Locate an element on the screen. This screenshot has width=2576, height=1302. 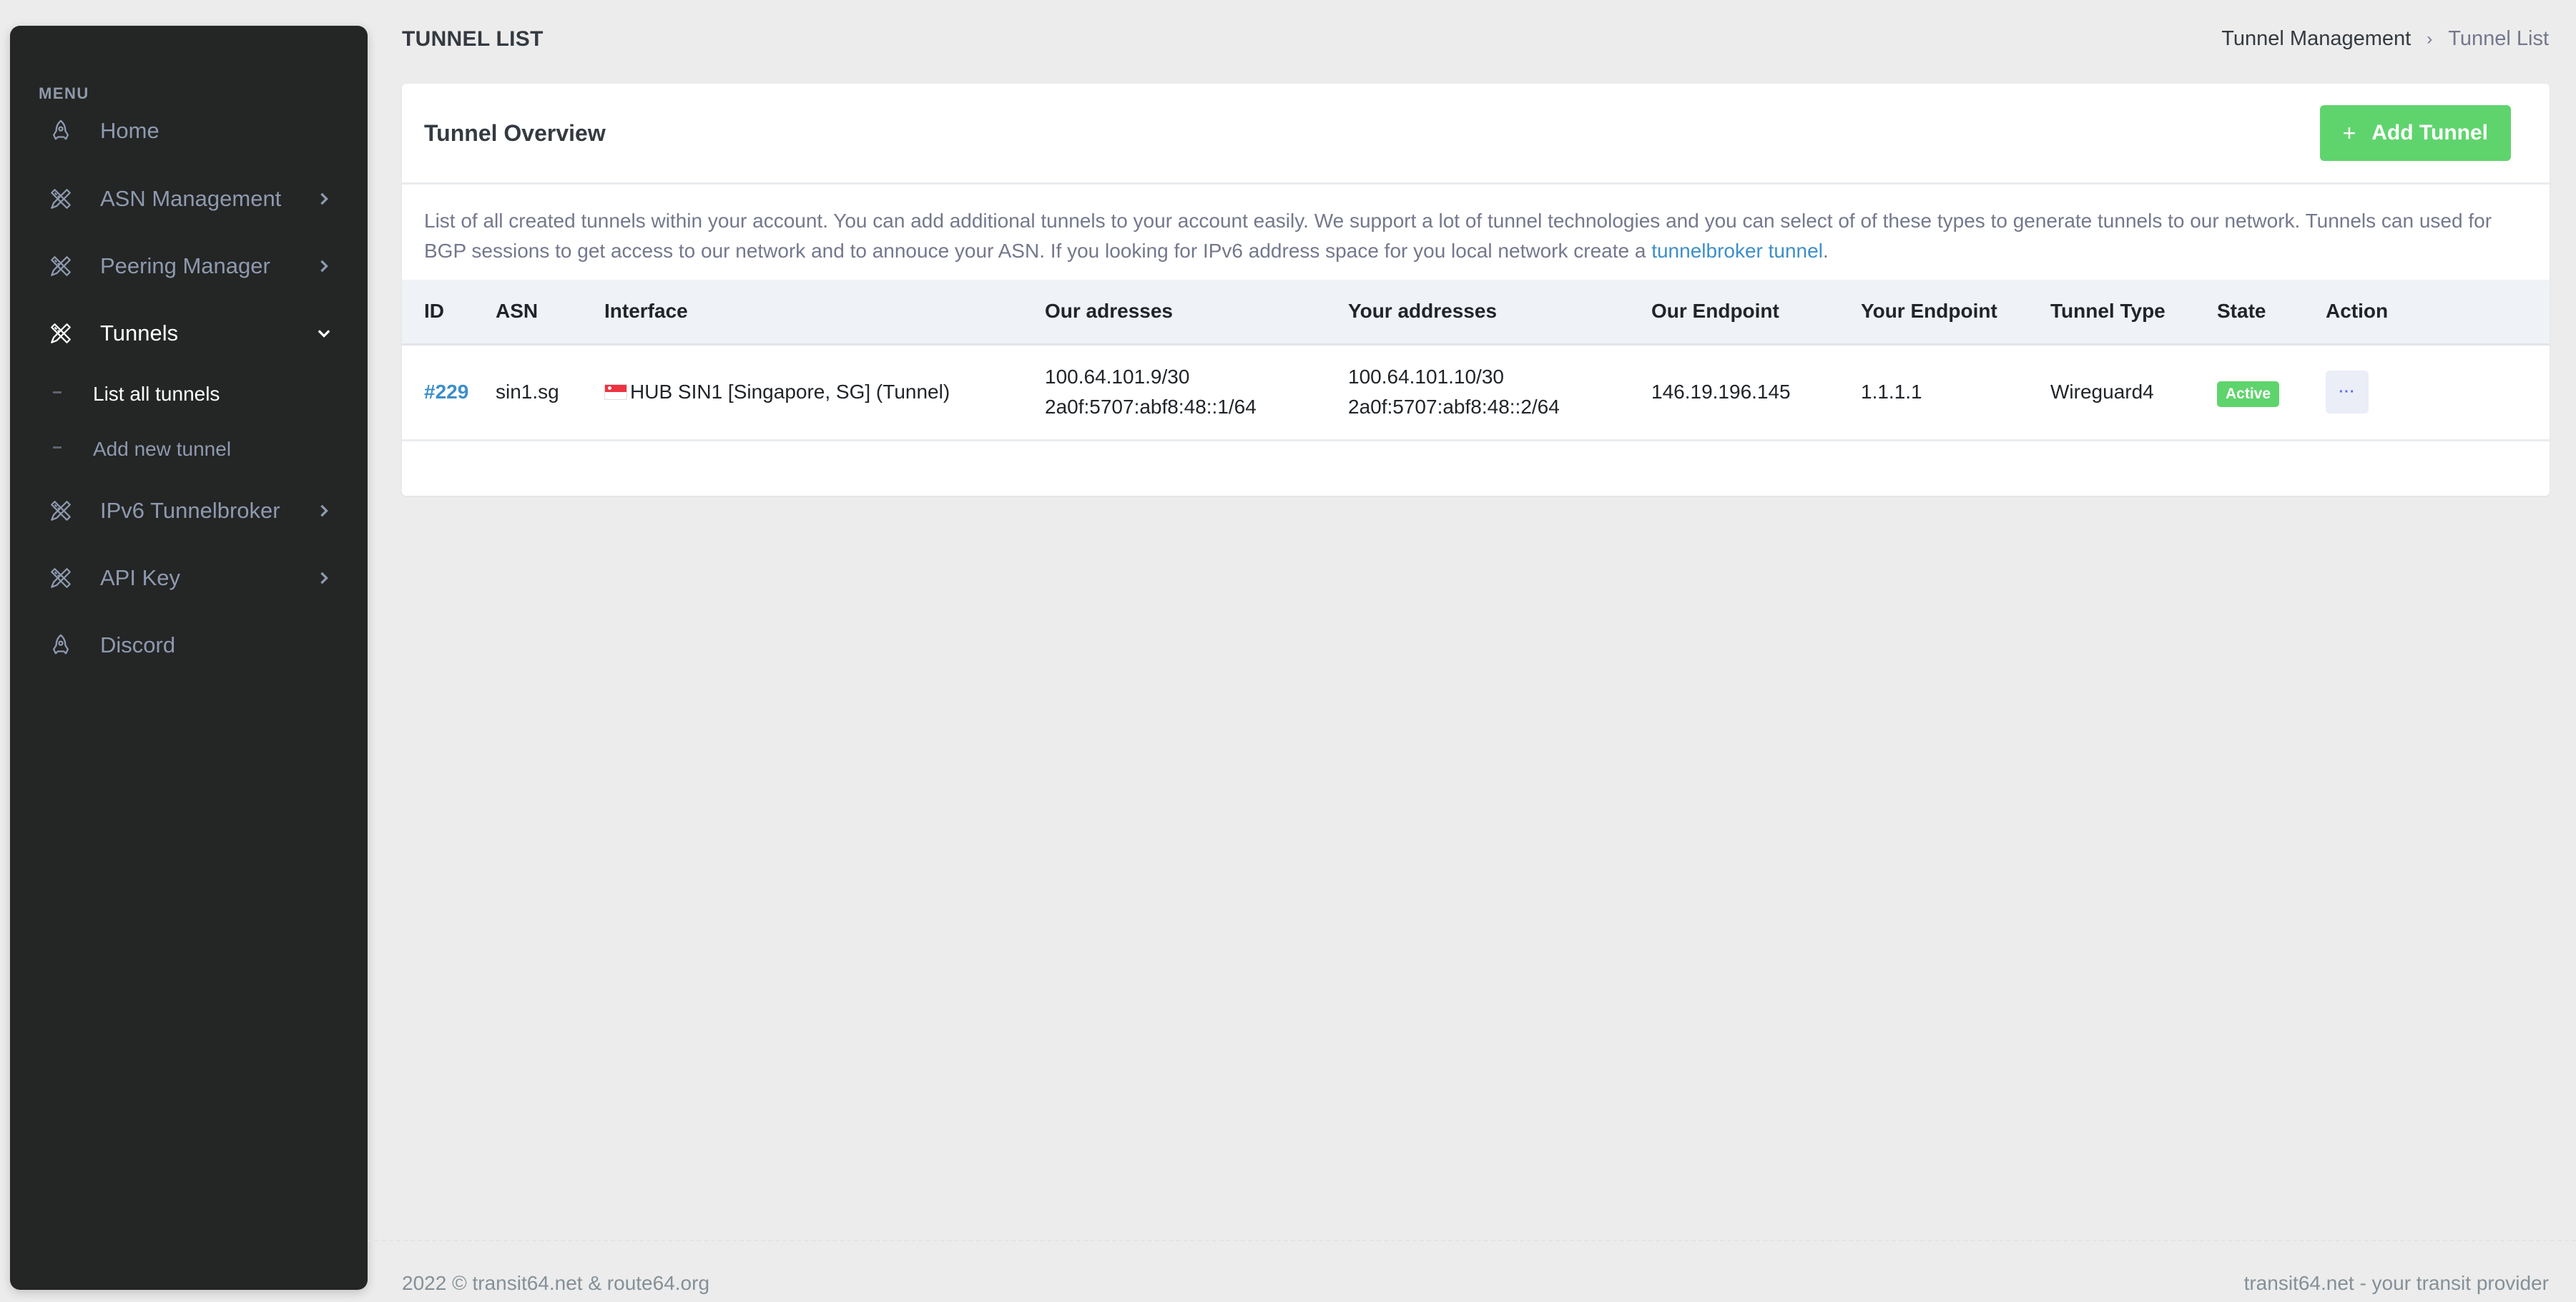
your-address-v6: 2a0f:5707:abf8:48::2/64 is located at coordinates (1454, 407).